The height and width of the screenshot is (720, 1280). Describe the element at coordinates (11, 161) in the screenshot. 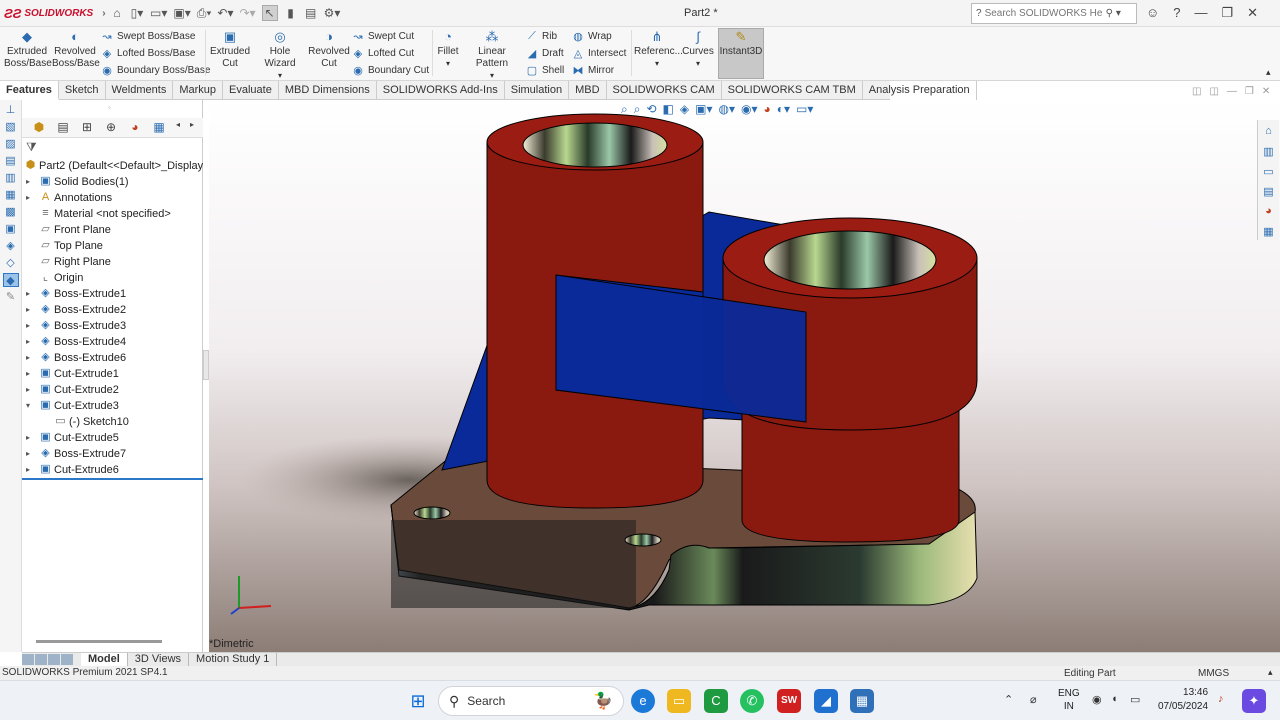

I see `view-top-icon: ▤` at that location.